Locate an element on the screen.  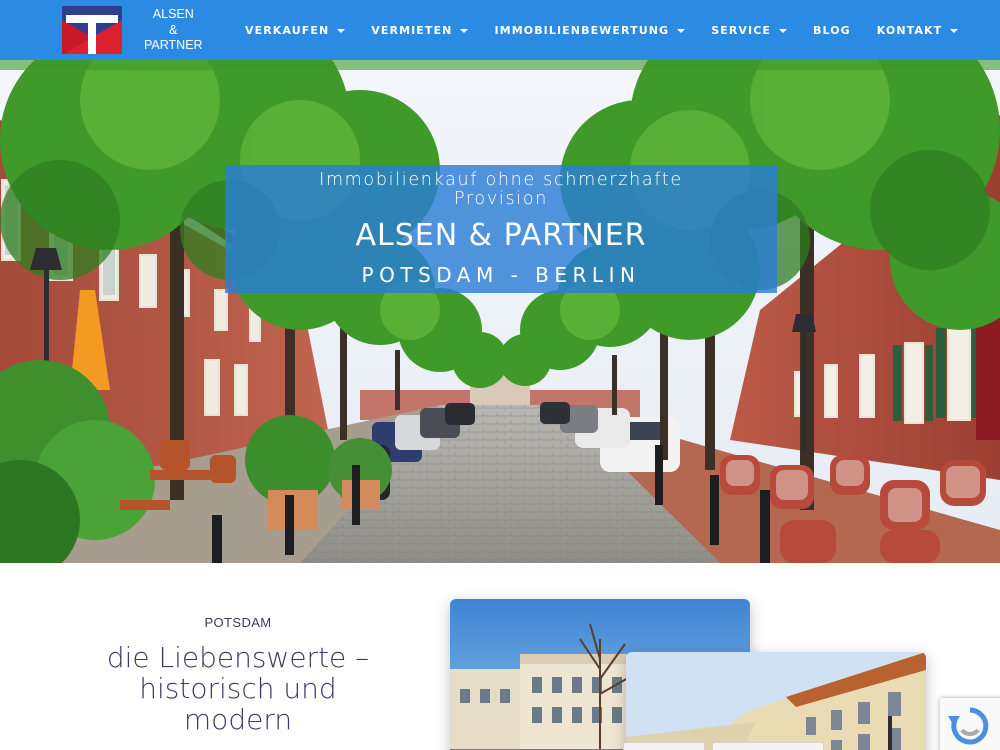
nav-item-verkaufen: VERKAUFEN is located at coordinates (295, 30).